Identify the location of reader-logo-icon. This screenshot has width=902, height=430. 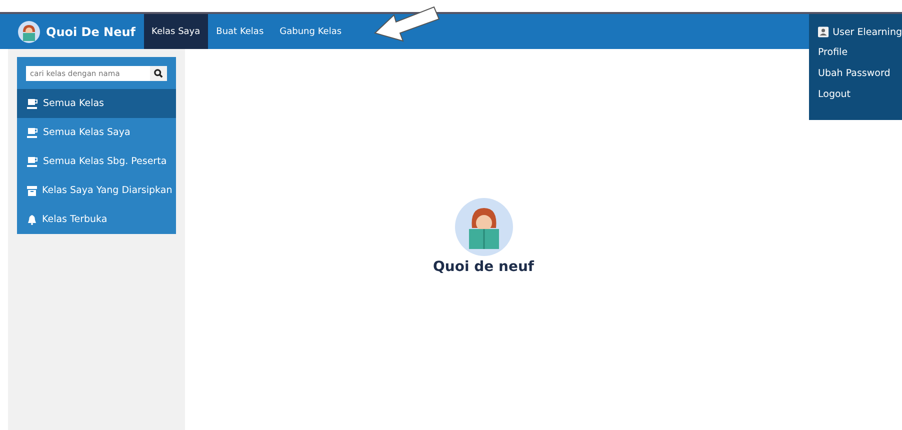
(29, 31).